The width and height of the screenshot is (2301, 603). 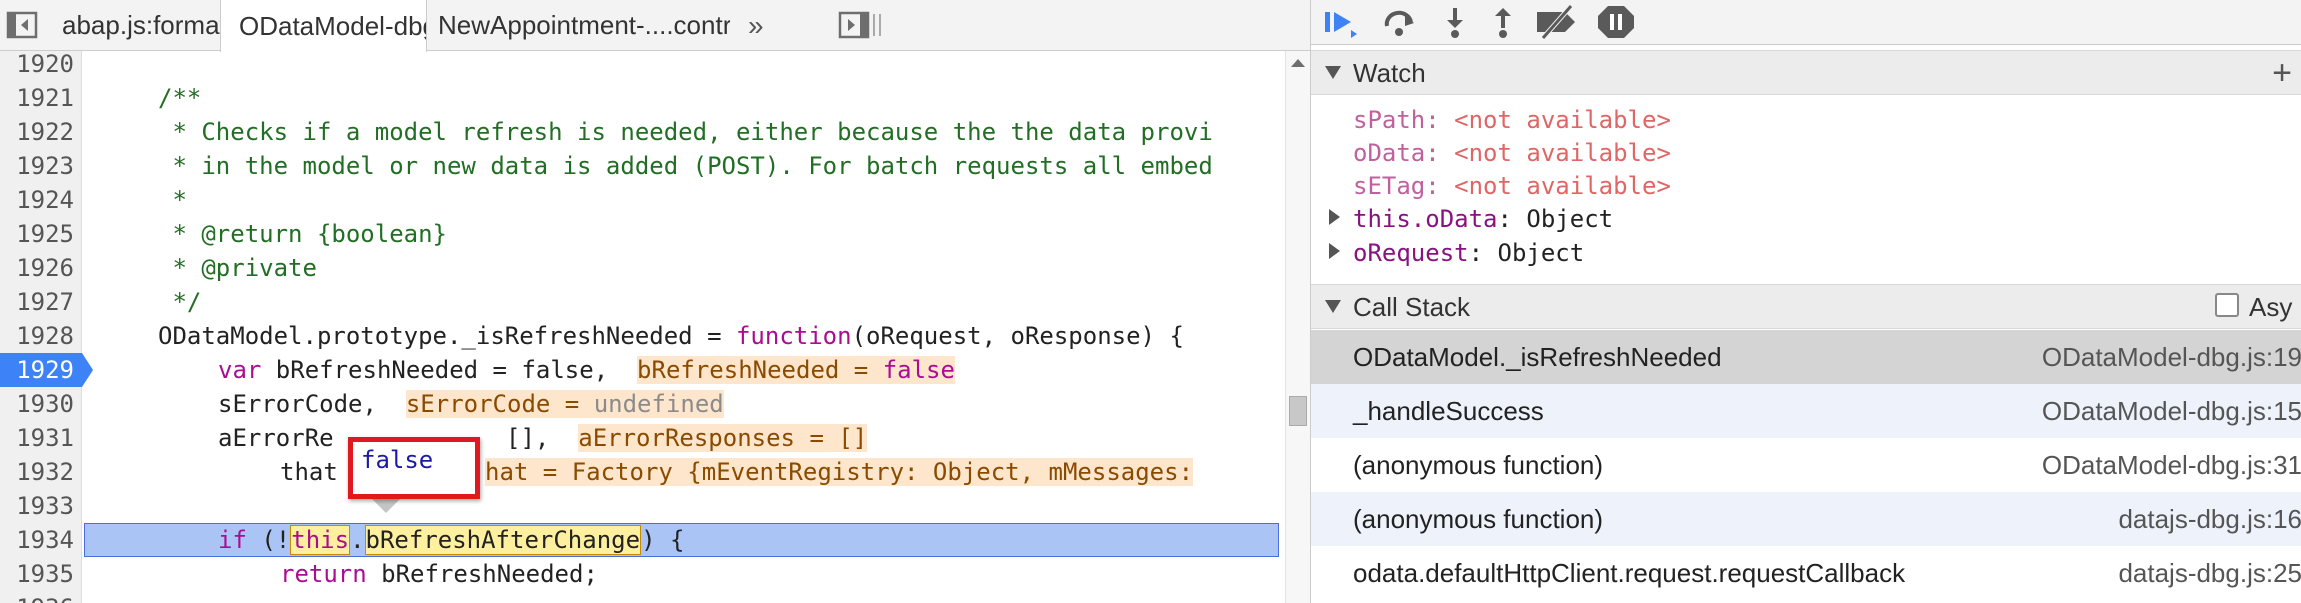 I want to click on inline-value-name: bRefreshNeeded =, so click(x=760, y=370).